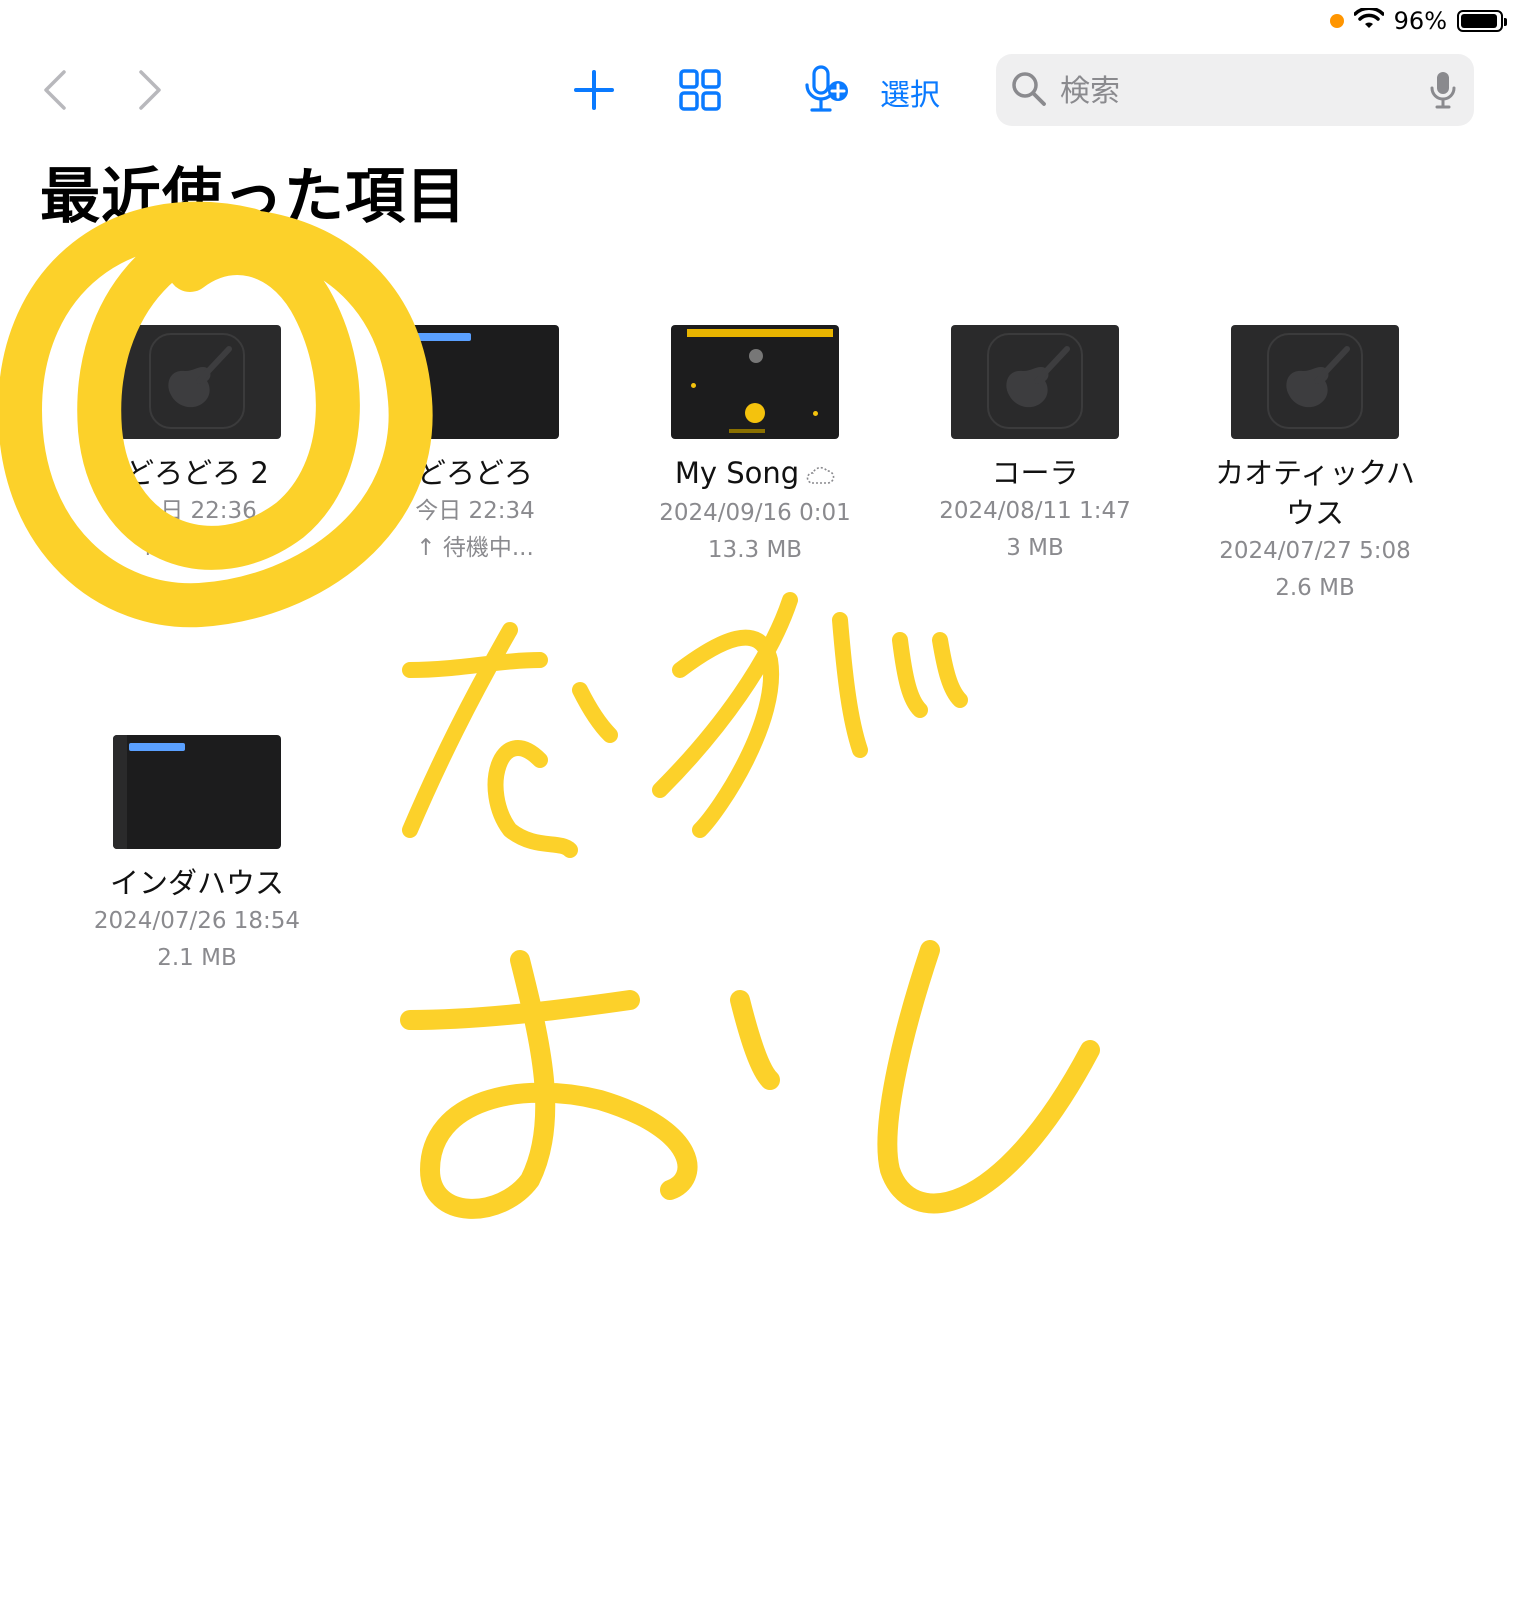 The width and height of the screenshot is (1517, 1620). I want to click on forward-button, so click(150, 90).